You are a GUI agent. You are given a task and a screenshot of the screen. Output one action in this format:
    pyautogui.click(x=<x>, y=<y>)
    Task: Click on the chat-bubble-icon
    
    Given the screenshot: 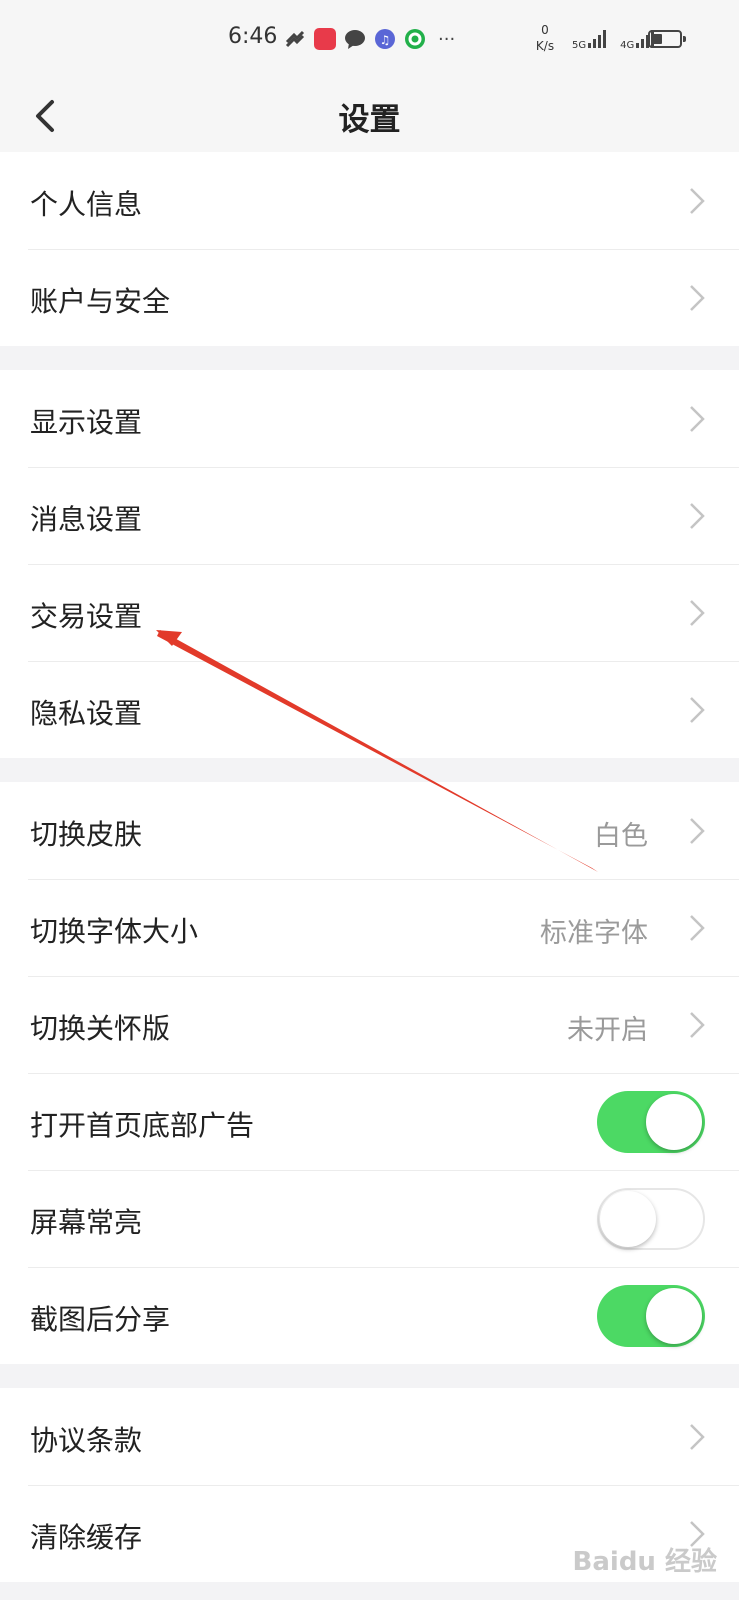 What is the action you would take?
    pyautogui.click(x=355, y=39)
    